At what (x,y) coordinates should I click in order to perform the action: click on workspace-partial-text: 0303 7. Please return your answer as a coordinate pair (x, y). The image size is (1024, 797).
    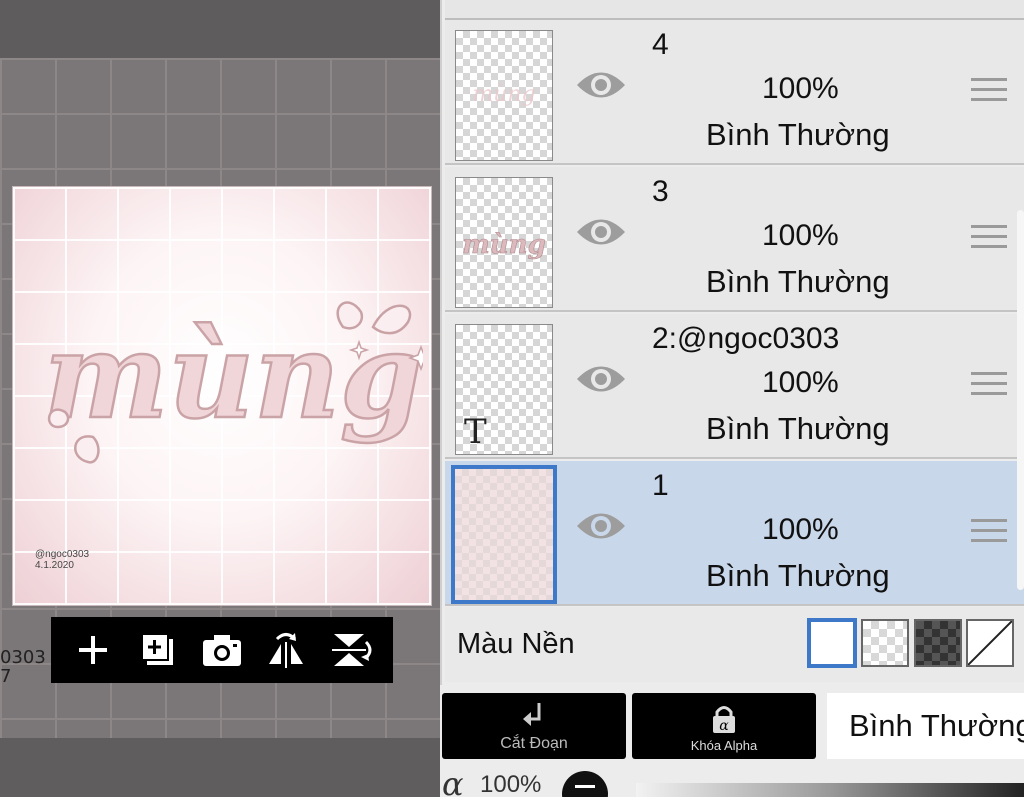
    Looking at the image, I should click on (23, 667).